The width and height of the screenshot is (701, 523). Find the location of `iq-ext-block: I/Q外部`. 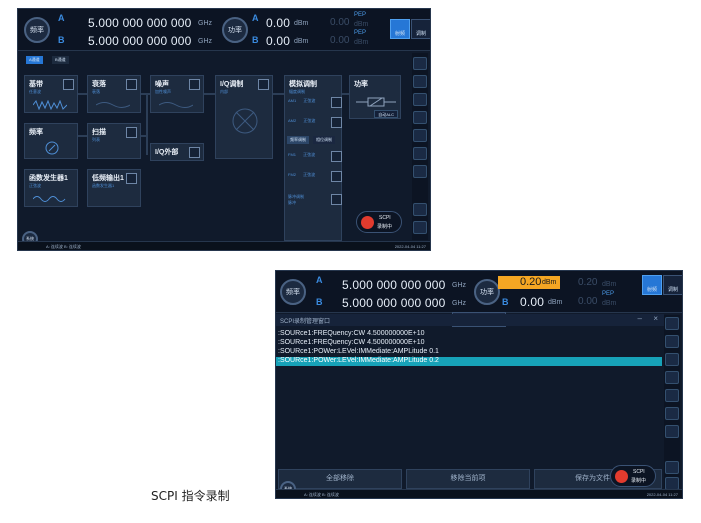

iq-ext-block: I/Q外部 is located at coordinates (177, 152).